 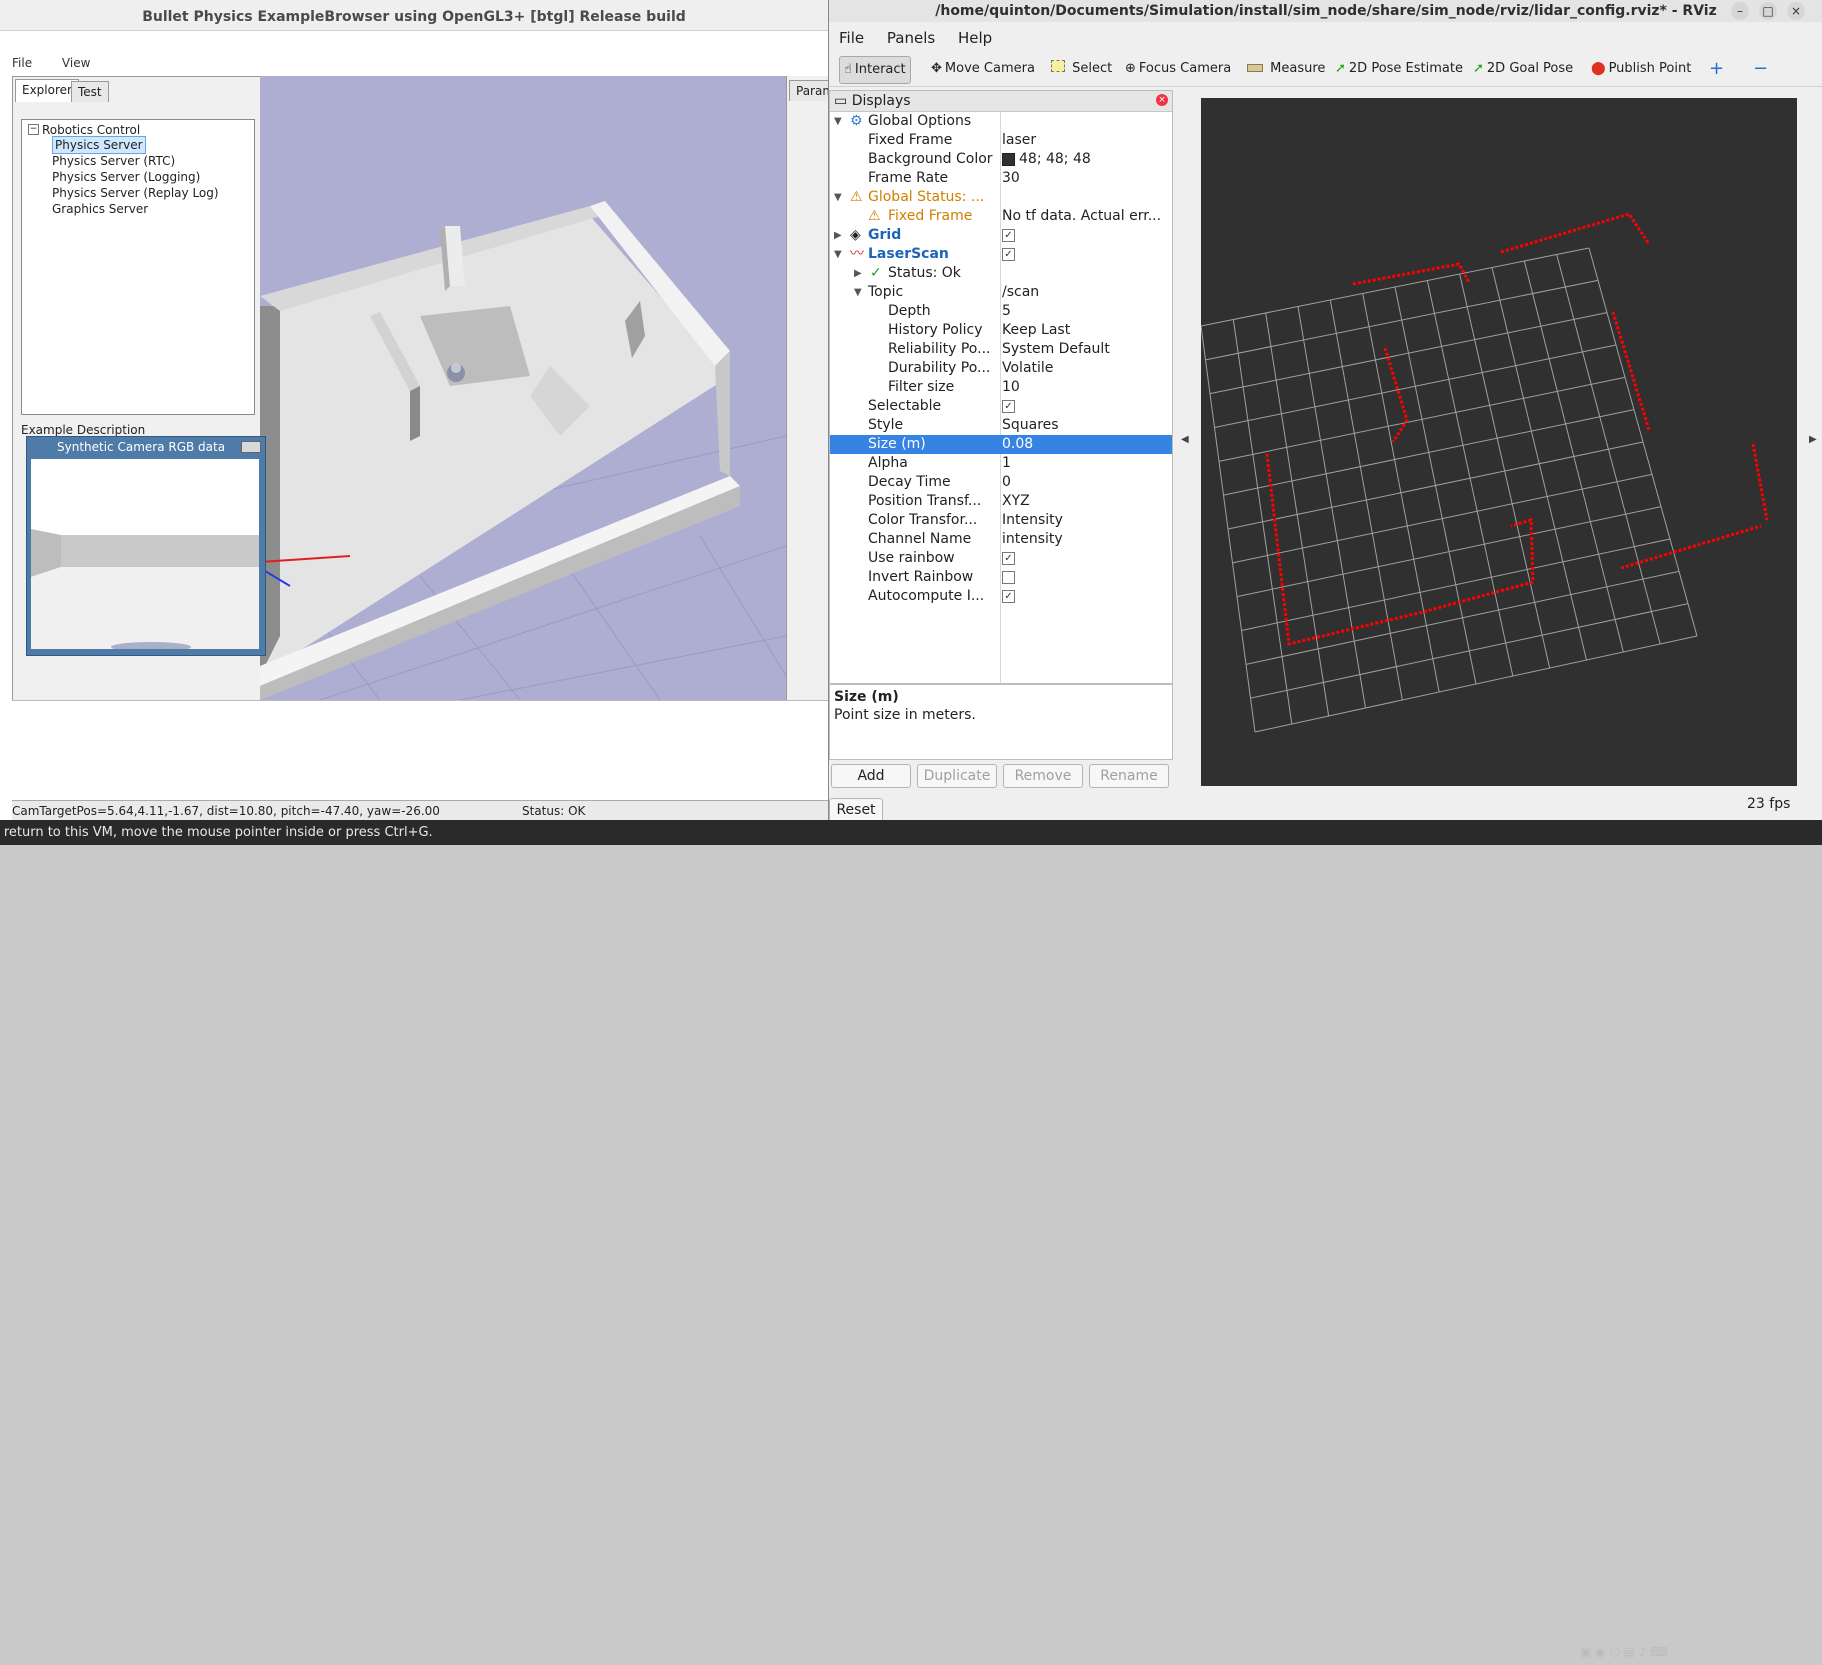 I want to click on grid-enabled-checkbox: ✓, so click(x=1008, y=235).